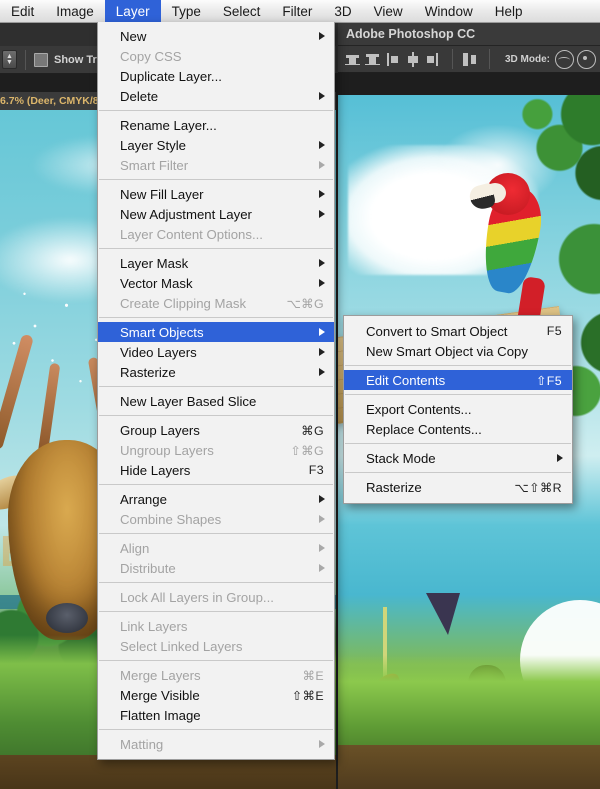 This screenshot has width=600, height=789. What do you see at coordinates (216, 430) in the screenshot?
I see `menu-item-group-layers: Group Layers ⌘G` at bounding box center [216, 430].